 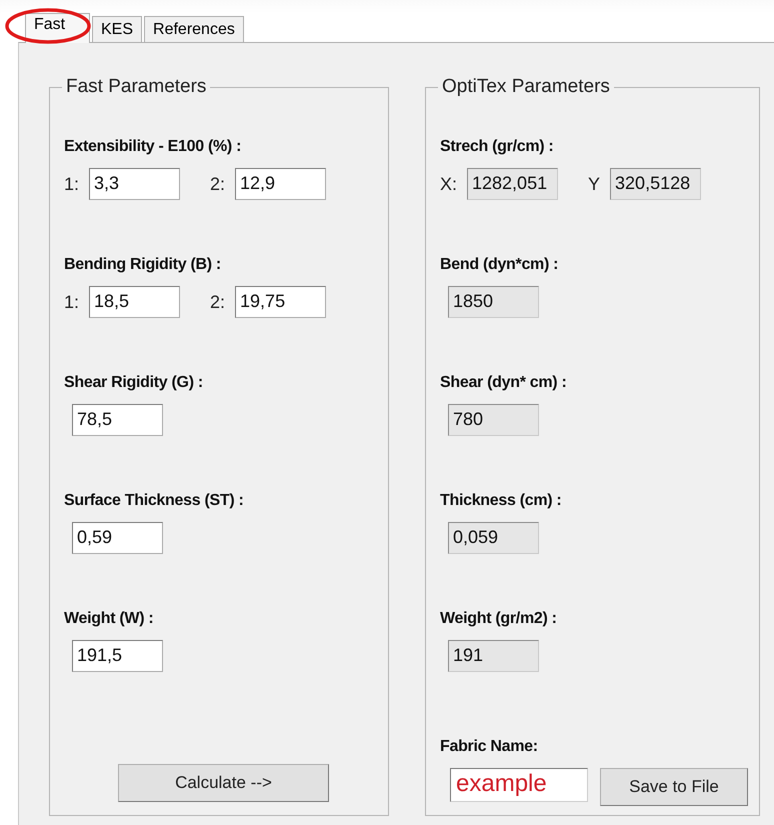 What do you see at coordinates (280, 184) in the screenshot?
I see `input-field: 12,9` at bounding box center [280, 184].